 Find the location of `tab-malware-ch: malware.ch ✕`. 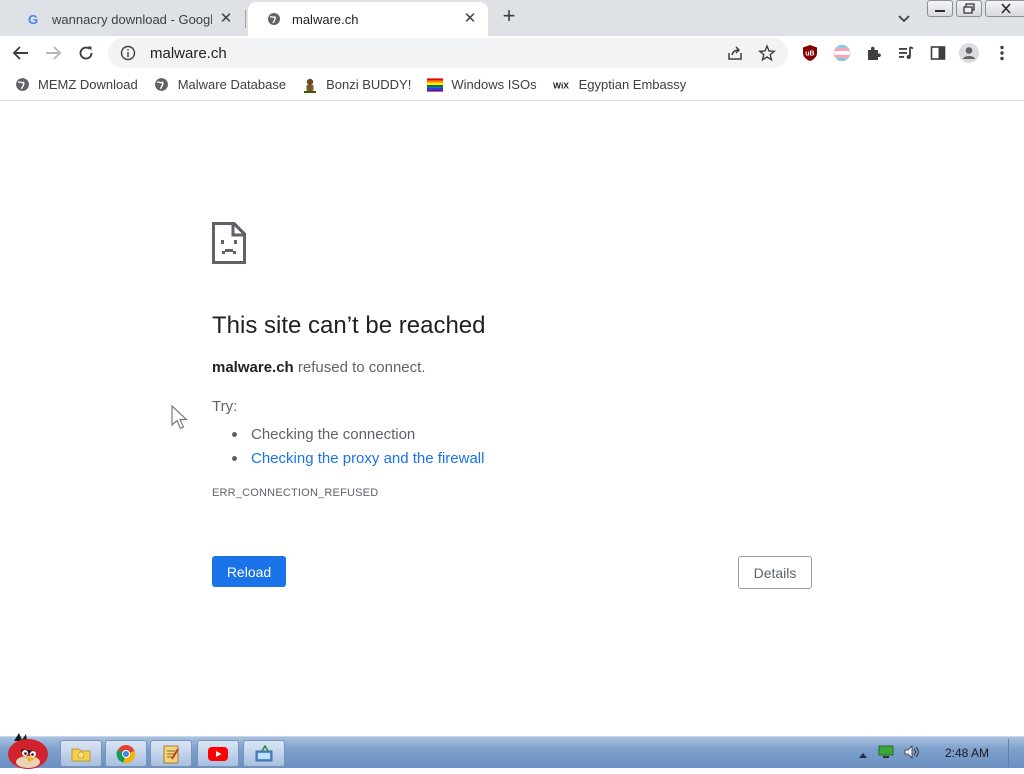

tab-malware-ch: malware.ch ✕ is located at coordinates (368, 19).